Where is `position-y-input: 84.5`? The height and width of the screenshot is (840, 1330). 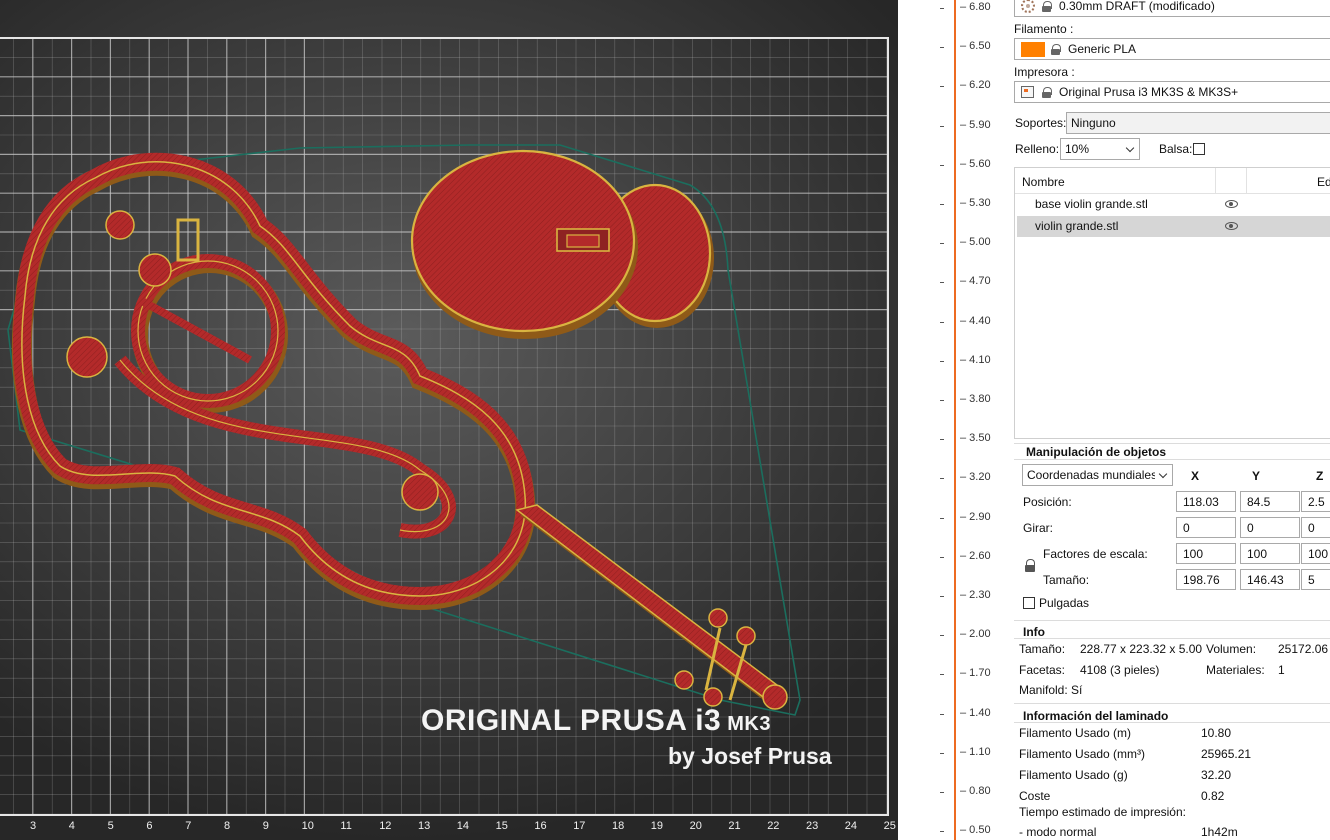 position-y-input: 84.5 is located at coordinates (1270, 501).